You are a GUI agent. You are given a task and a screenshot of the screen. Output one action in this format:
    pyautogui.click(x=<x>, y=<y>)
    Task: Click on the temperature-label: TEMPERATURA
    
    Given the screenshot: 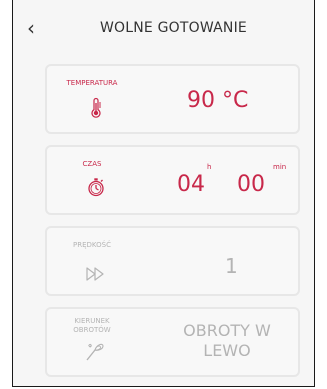 What is the action you would take?
    pyautogui.click(x=92, y=83)
    